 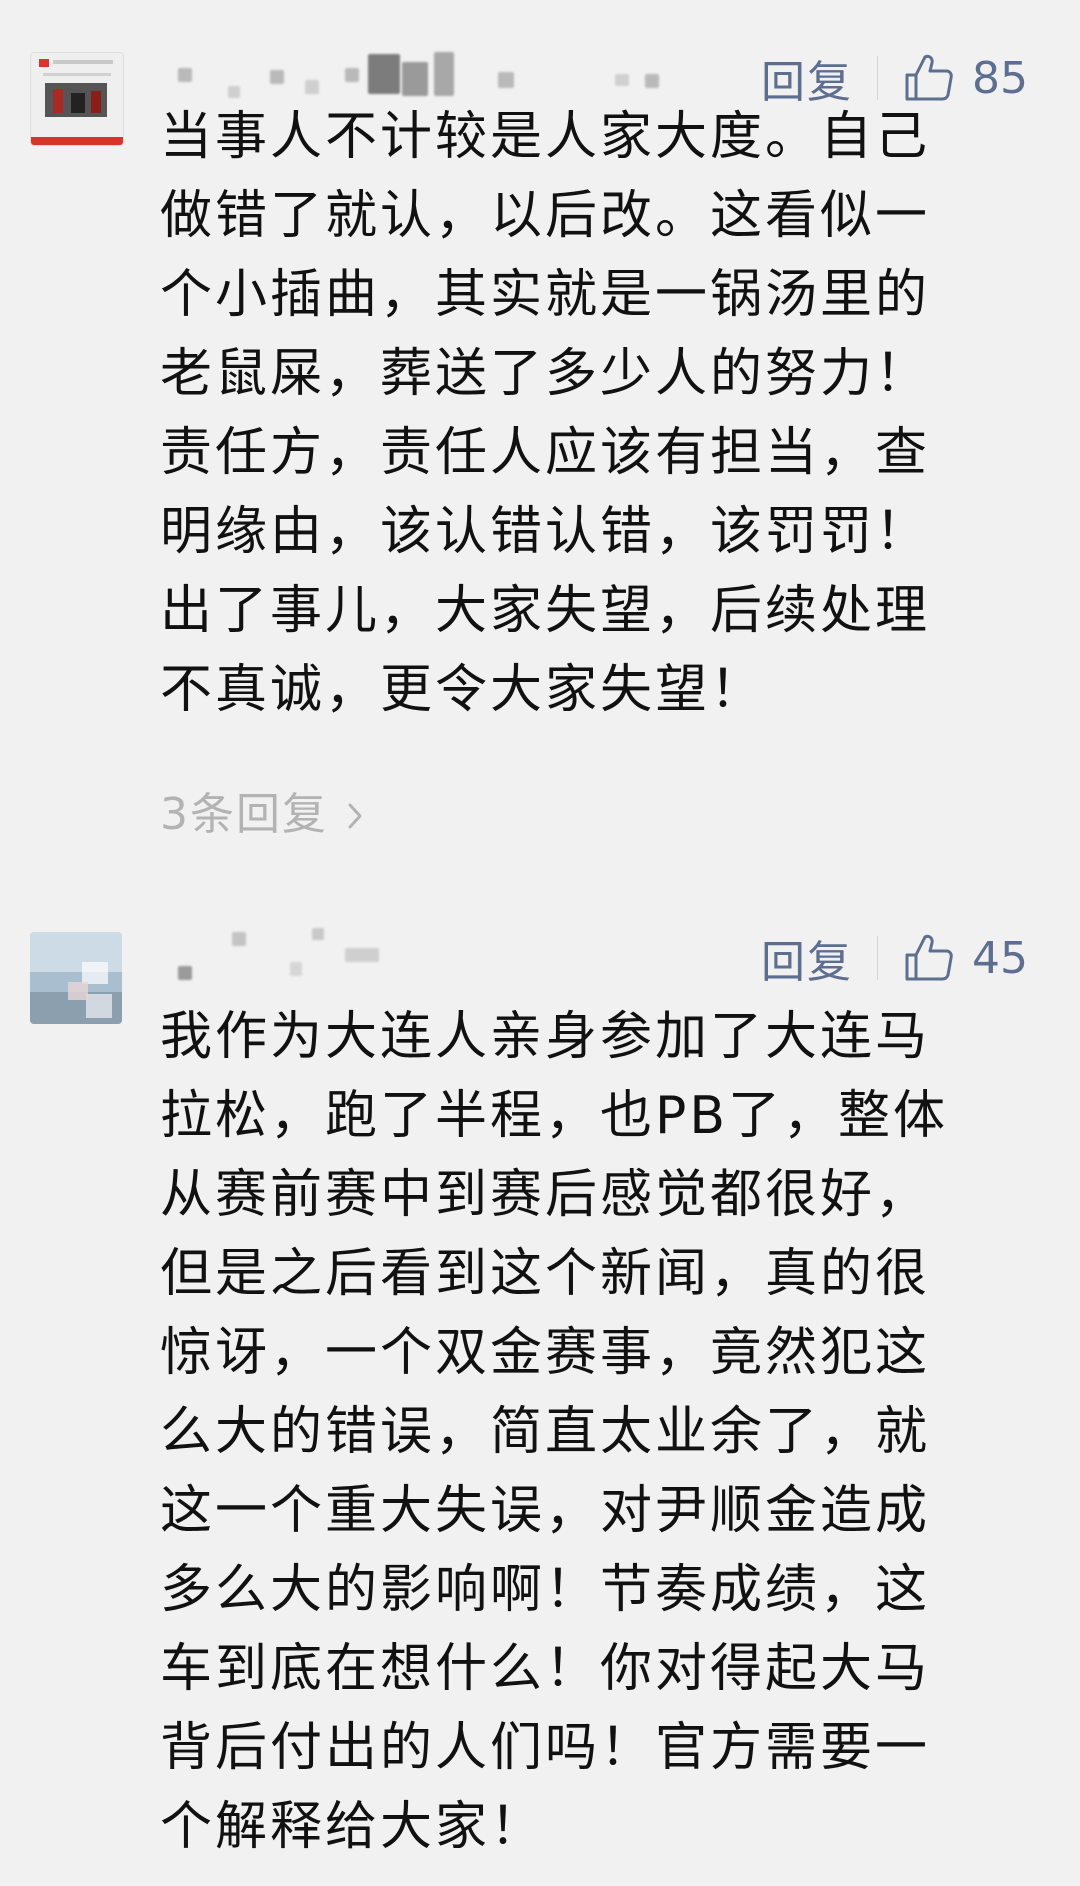 I want to click on comment-line: 明缘由，该认错认错，该罚罚！, so click(x=545, y=532).